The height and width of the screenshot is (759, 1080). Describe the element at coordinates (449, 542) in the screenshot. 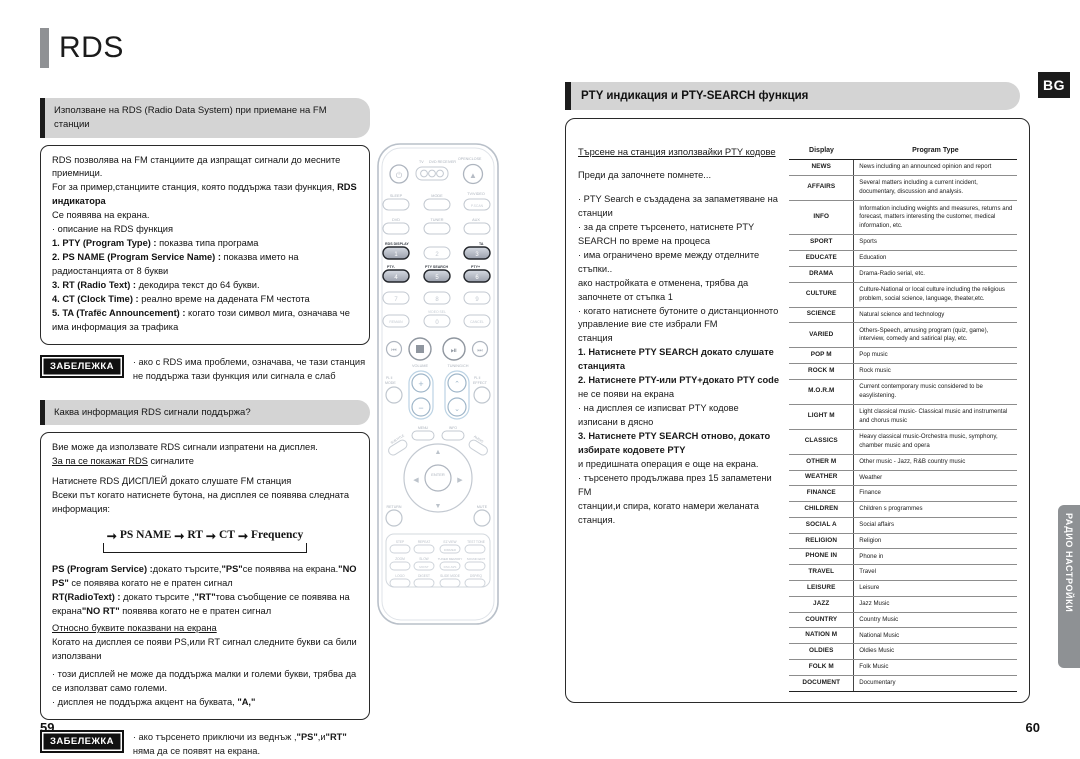

I see `svg-text: EZ VIEW` at that location.